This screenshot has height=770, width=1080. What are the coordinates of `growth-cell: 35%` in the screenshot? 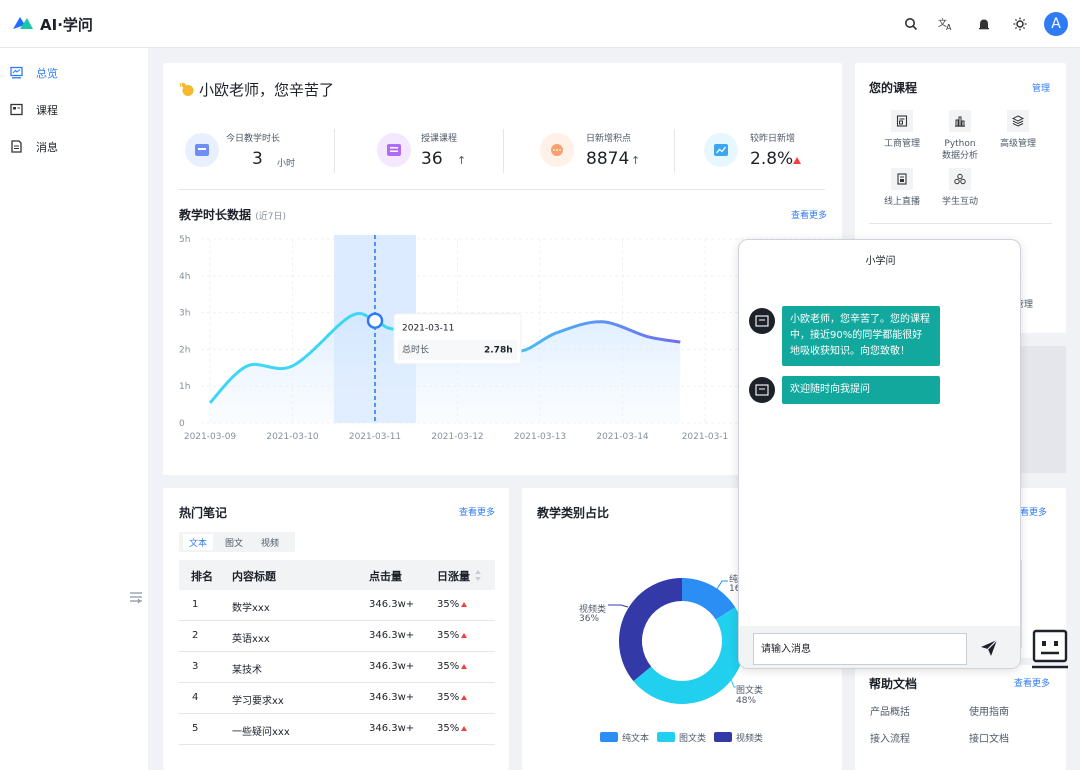 It's located at (448, 635).